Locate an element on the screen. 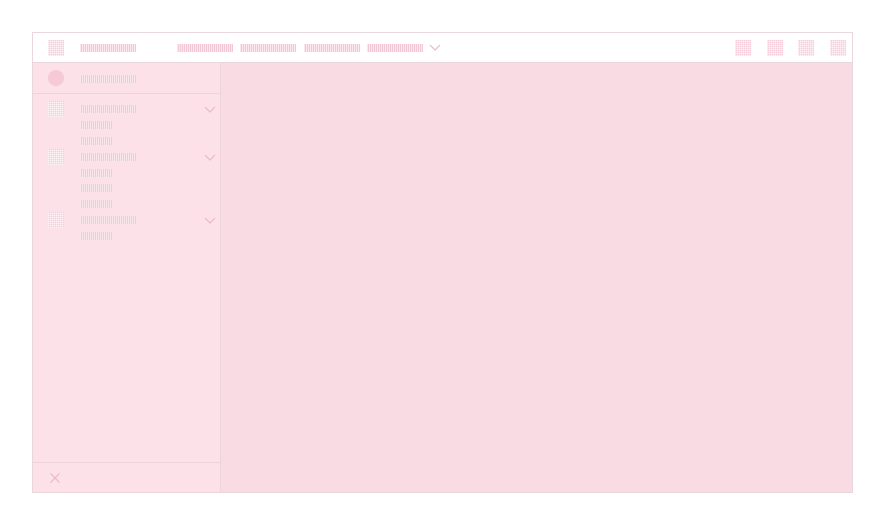 The image size is (885, 526). group-1-icon is located at coordinates (56, 109).